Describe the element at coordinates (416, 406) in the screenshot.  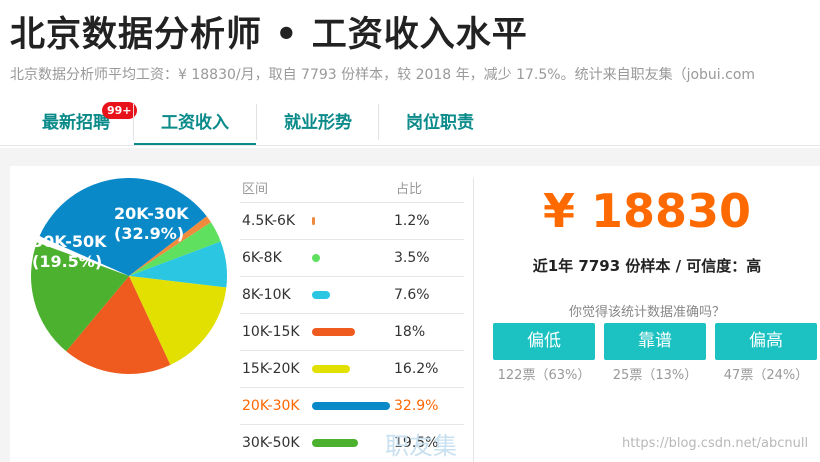
I see `salary-percentage: 32.9%` at that location.